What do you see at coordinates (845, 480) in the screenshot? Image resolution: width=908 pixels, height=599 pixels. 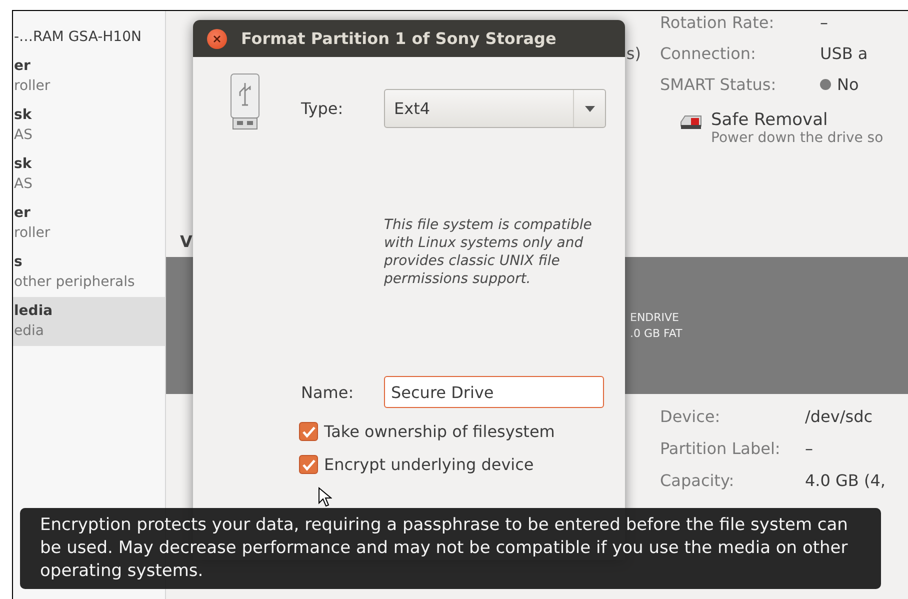 I see `info-value: 4.0 GB (4,` at bounding box center [845, 480].